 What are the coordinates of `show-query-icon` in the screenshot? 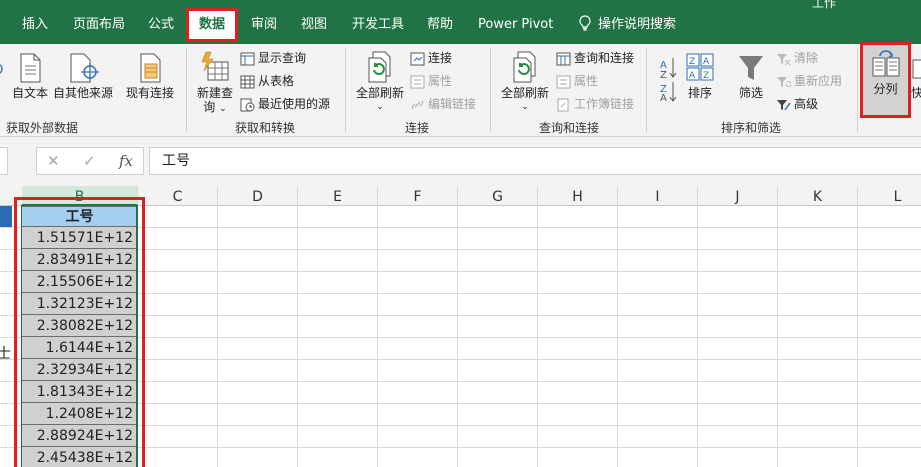 It's located at (247, 59).